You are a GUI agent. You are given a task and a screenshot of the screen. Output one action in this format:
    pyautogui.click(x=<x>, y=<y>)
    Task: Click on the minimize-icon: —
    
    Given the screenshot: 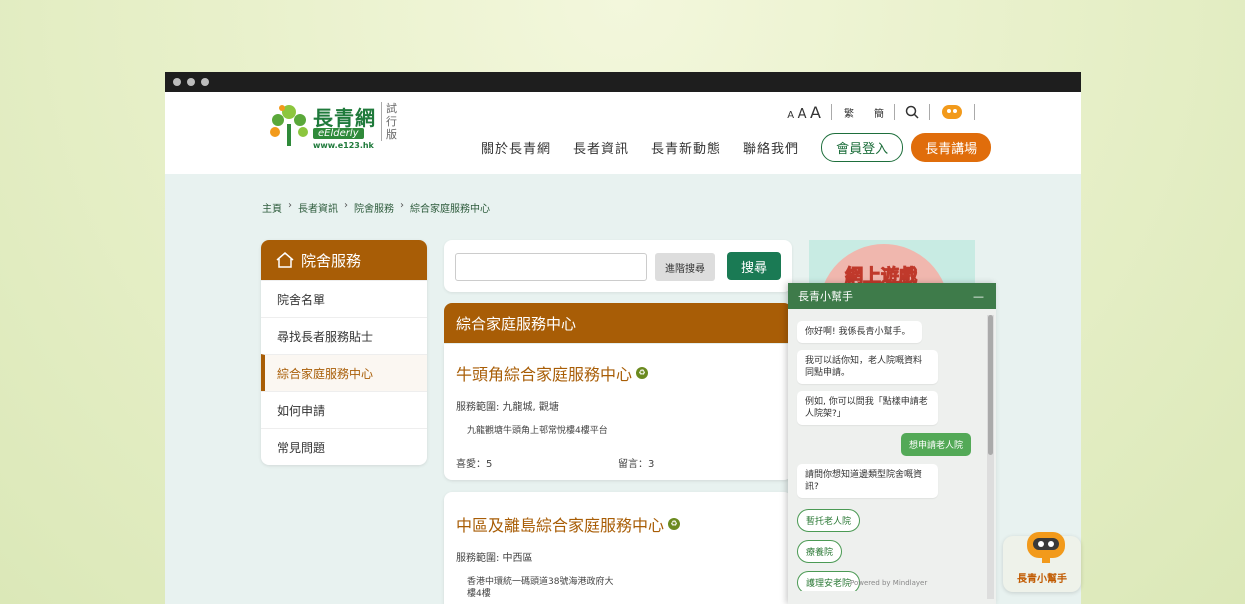 What is the action you would take?
    pyautogui.click(x=978, y=296)
    